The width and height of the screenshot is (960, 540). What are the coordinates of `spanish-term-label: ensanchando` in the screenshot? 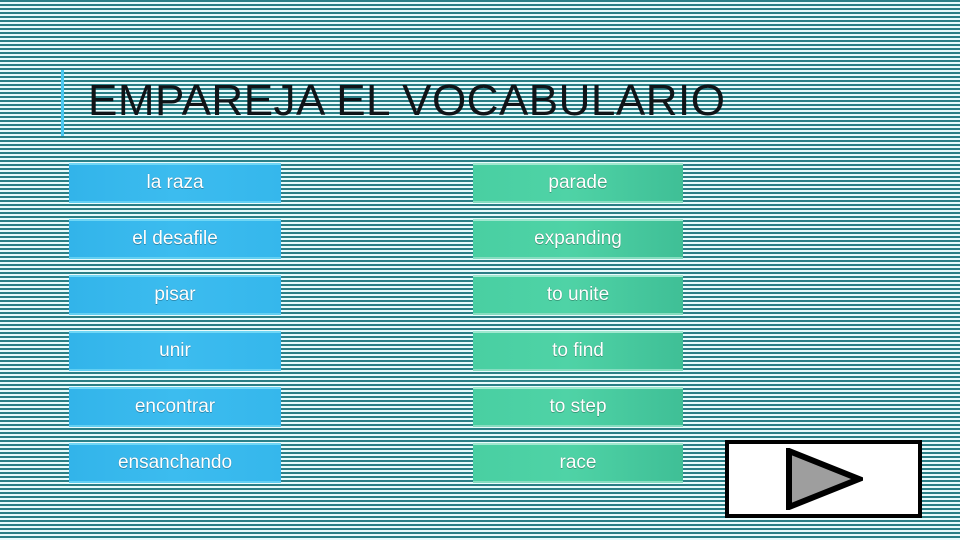 It's located at (175, 462).